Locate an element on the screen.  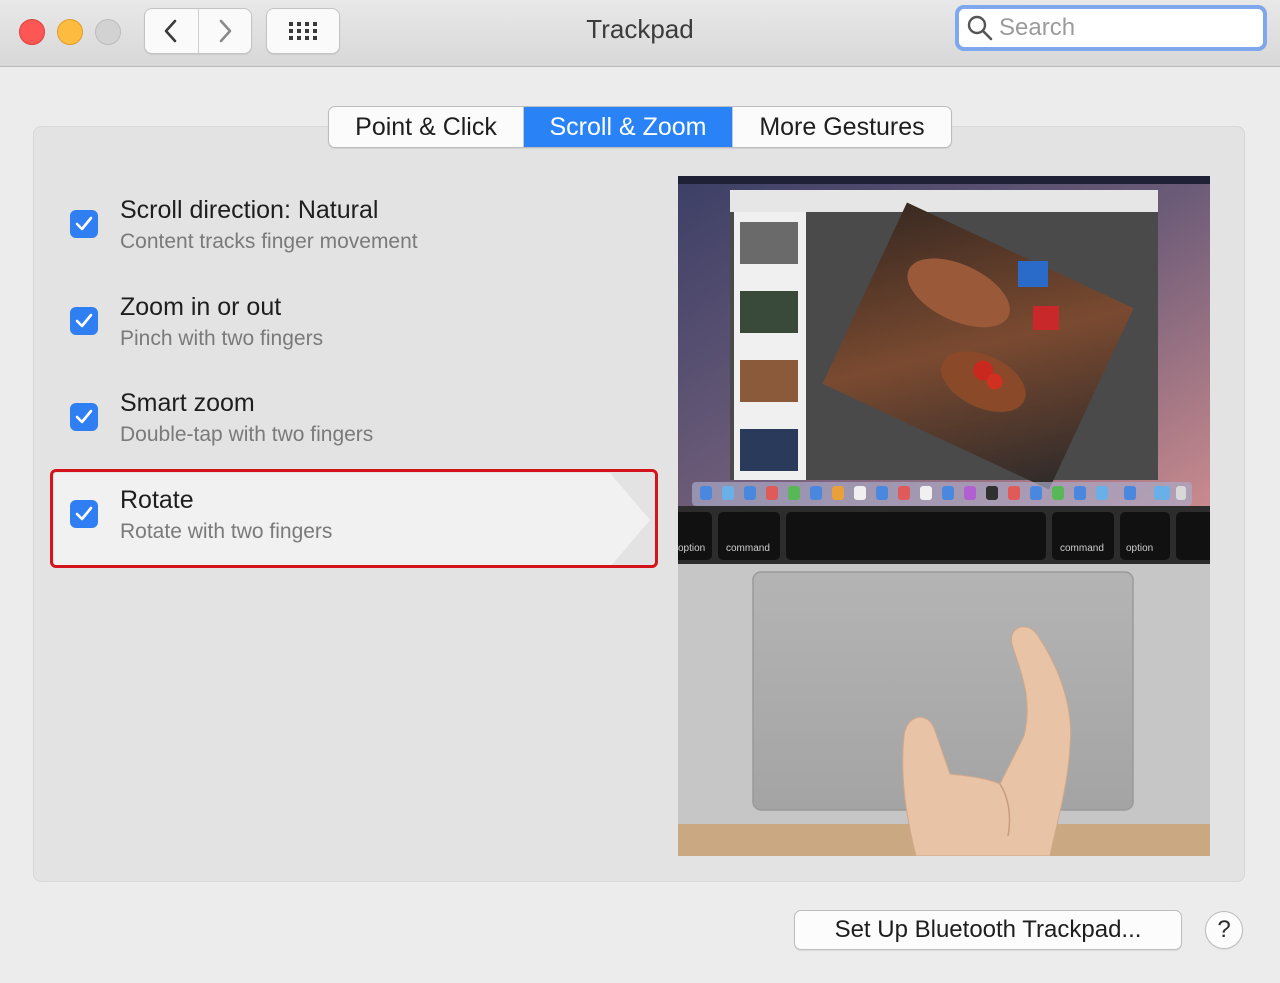
title-bar: Trackpad is located at coordinates (640, 33).